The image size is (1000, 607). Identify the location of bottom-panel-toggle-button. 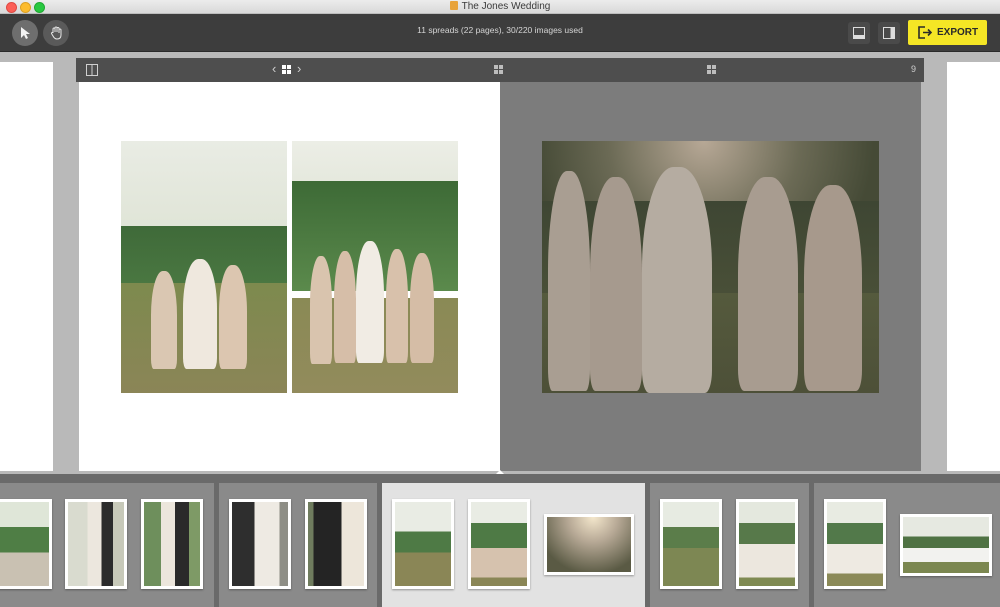
(859, 33).